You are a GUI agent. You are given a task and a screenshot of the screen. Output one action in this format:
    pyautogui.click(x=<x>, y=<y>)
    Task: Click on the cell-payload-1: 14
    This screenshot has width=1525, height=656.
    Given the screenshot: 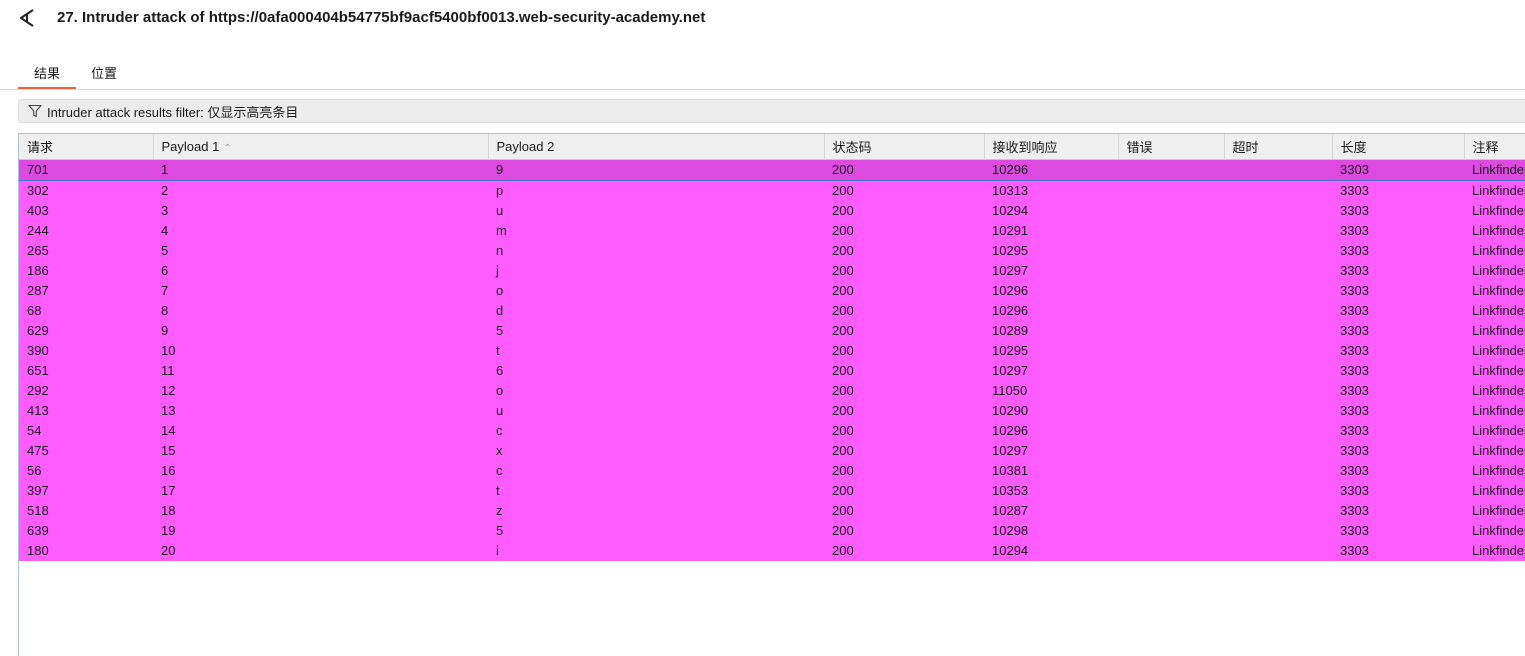 What is the action you would take?
    pyautogui.click(x=320, y=430)
    